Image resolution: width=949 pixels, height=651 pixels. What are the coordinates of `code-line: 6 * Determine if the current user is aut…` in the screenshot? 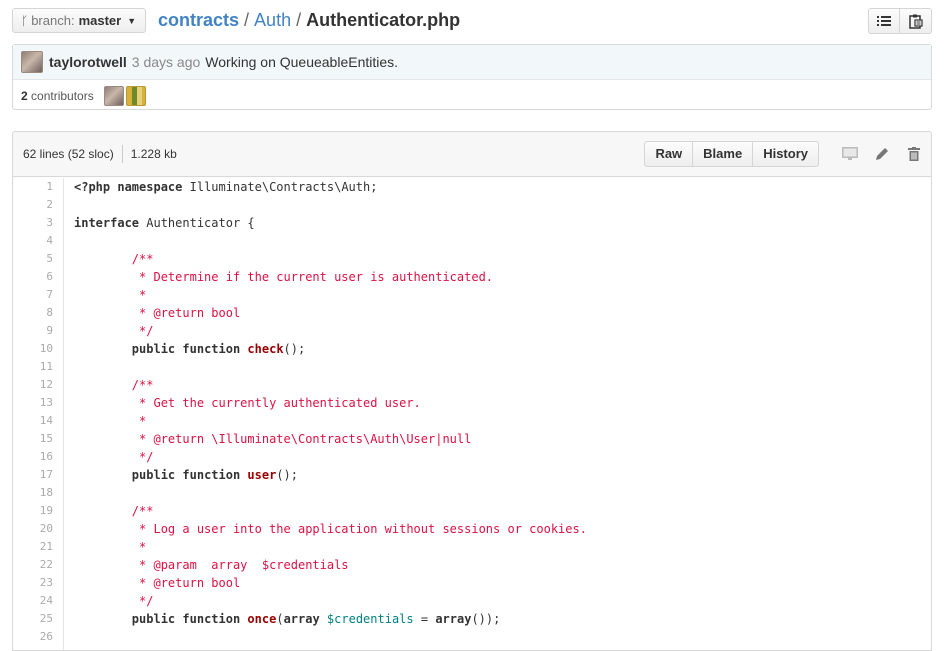 It's located at (472, 277).